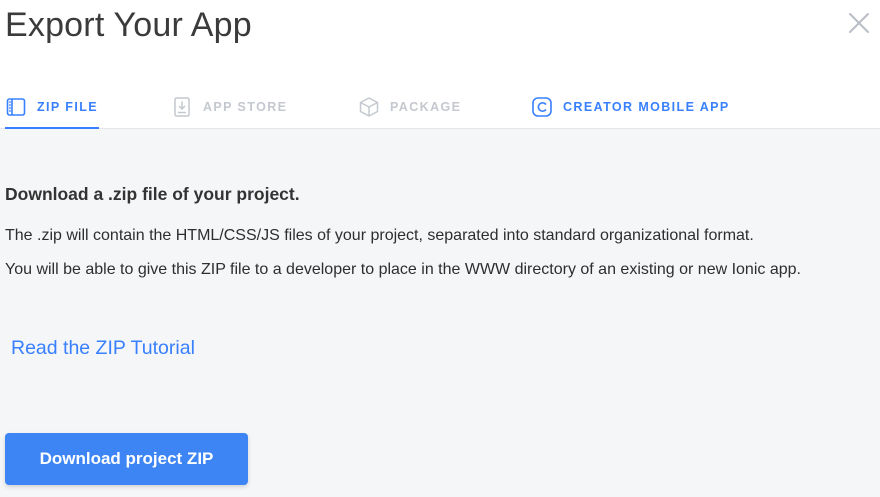 The image size is (880, 497). Describe the element at coordinates (128, 25) in the screenshot. I see `dialog-title: Export Your App` at that location.